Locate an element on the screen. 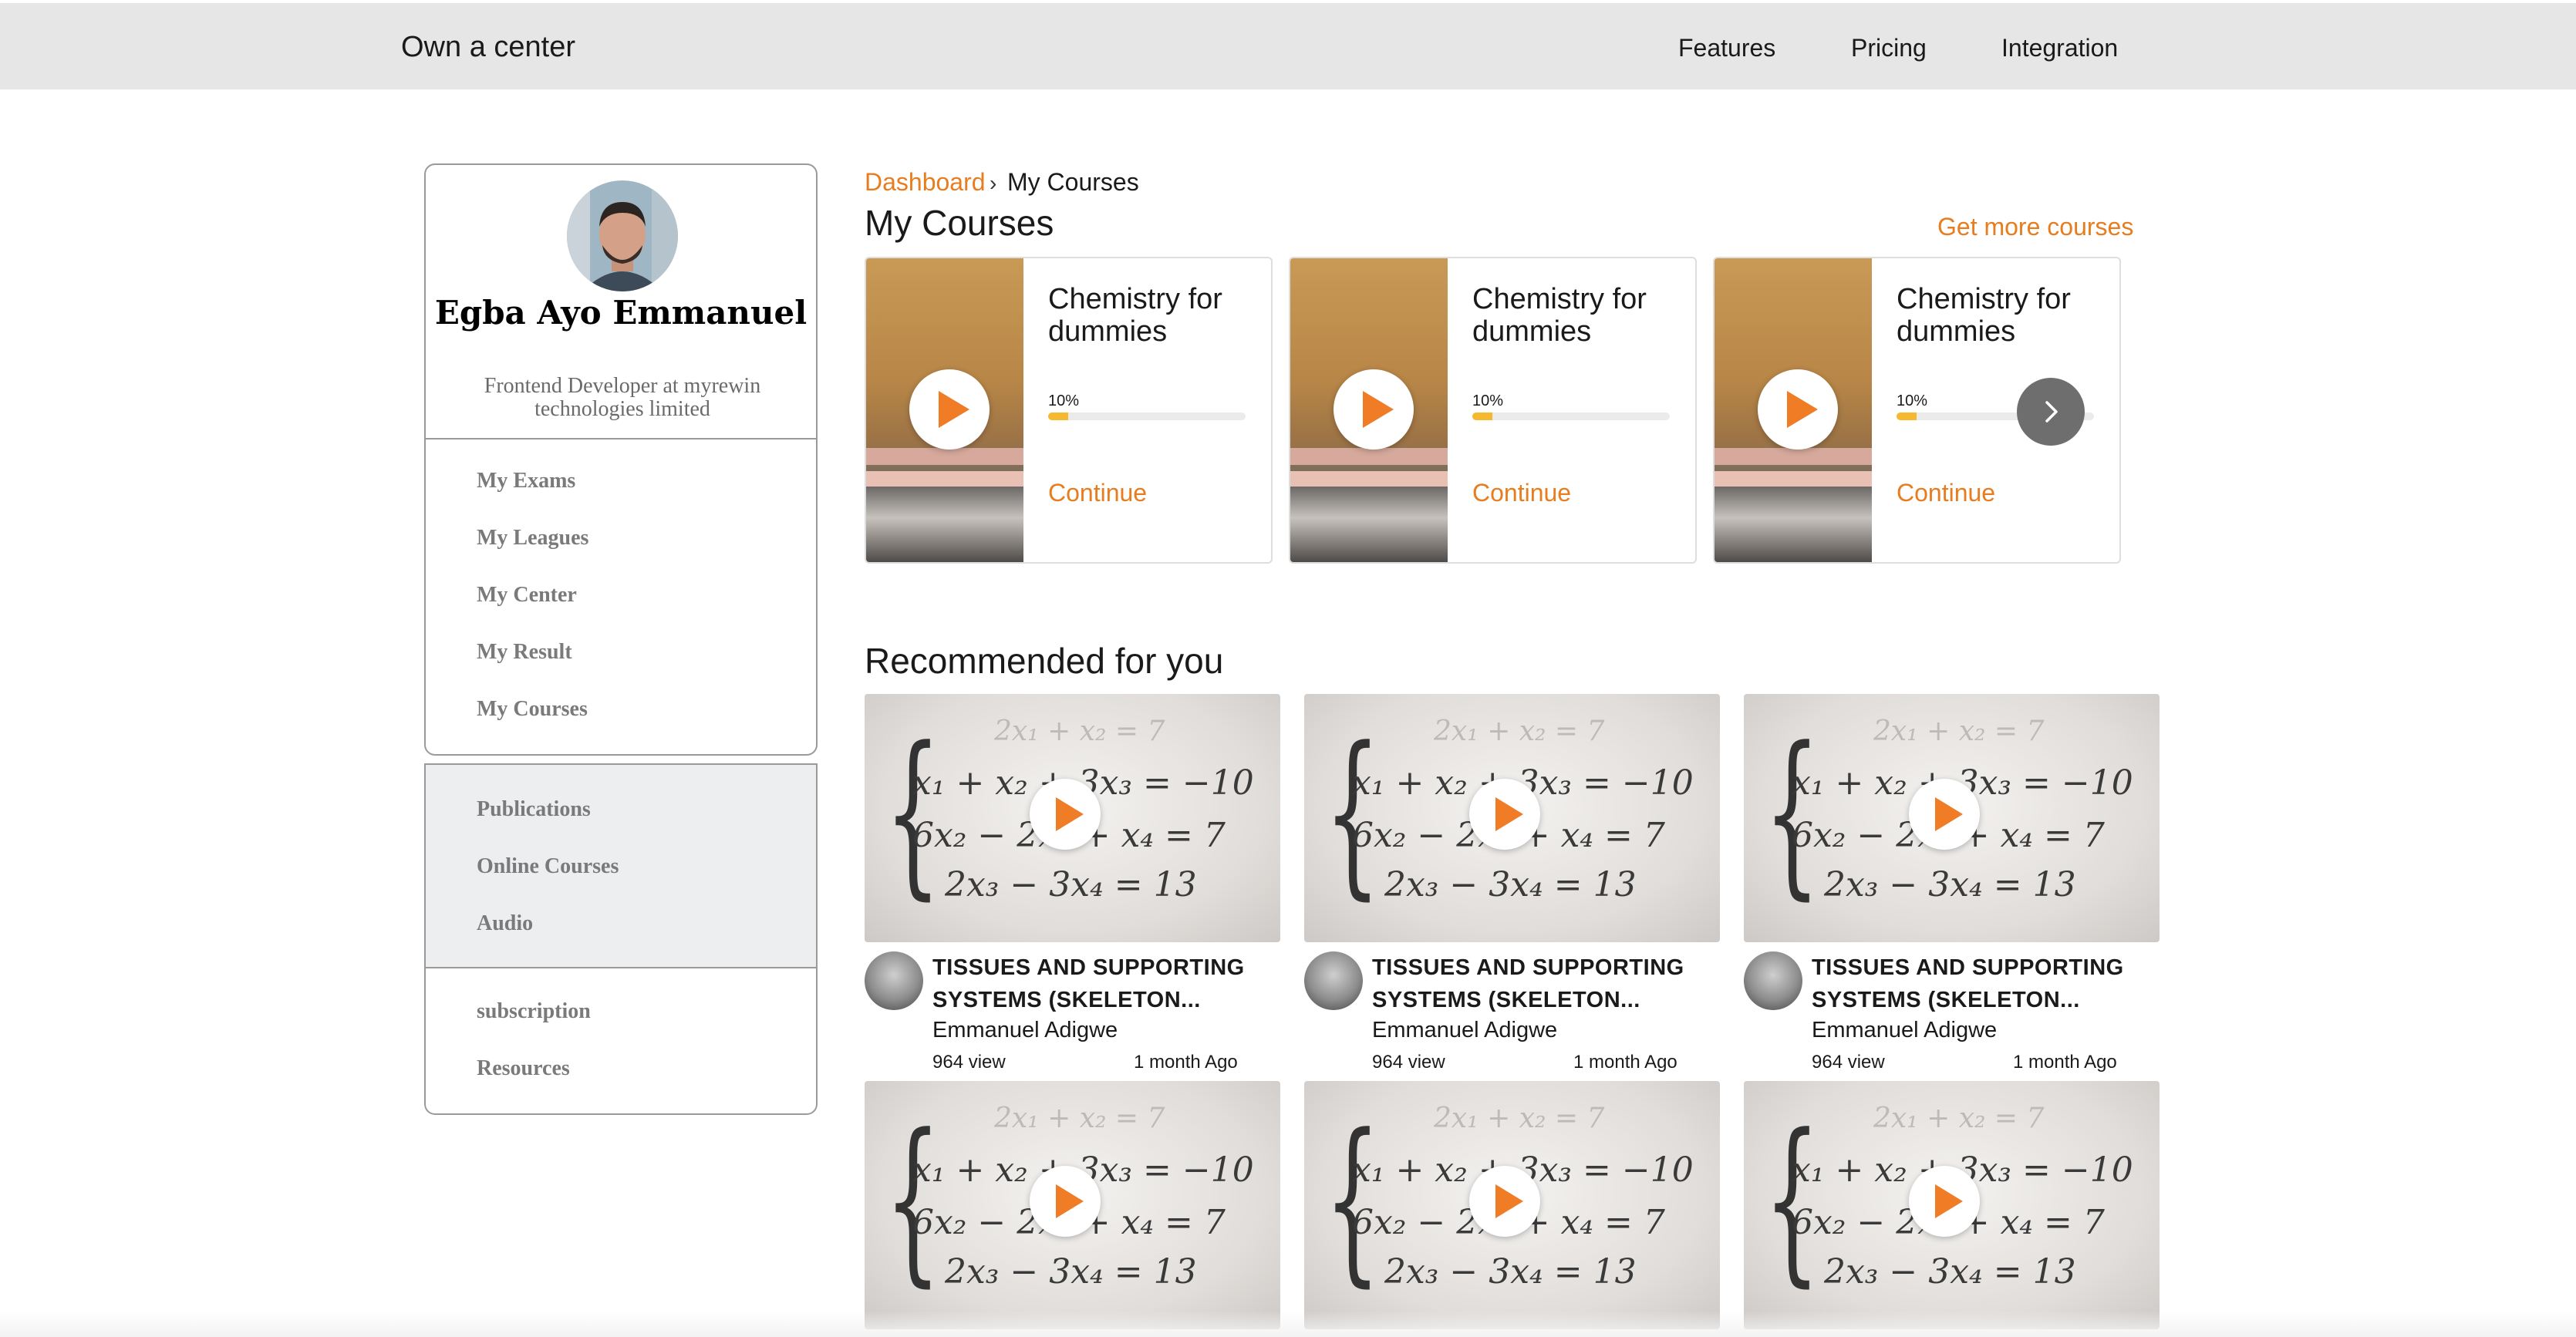 This screenshot has width=2576, height=1337. menu-item-my-result: My Result is located at coordinates (524, 652).